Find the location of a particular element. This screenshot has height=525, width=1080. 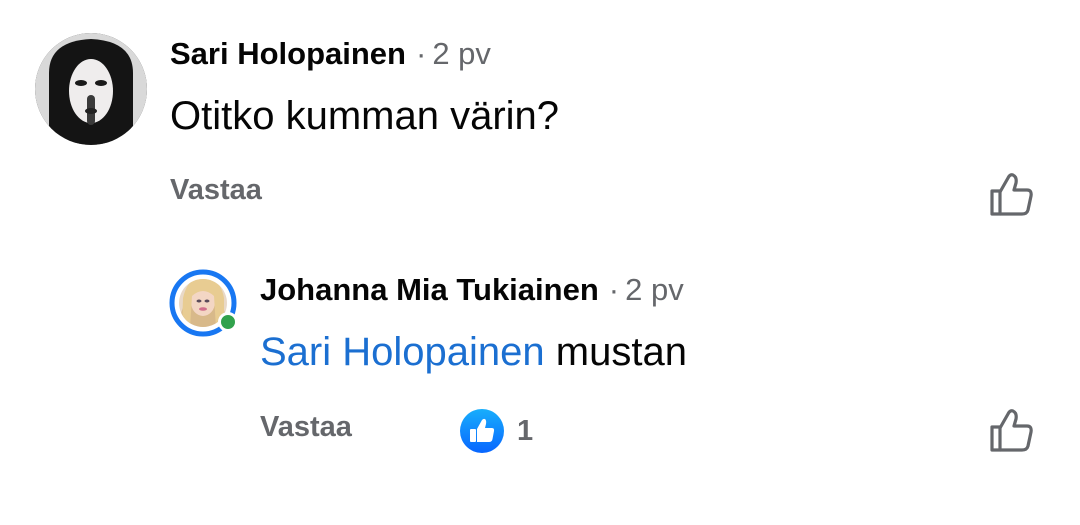

online-status-dot is located at coordinates (228, 322).